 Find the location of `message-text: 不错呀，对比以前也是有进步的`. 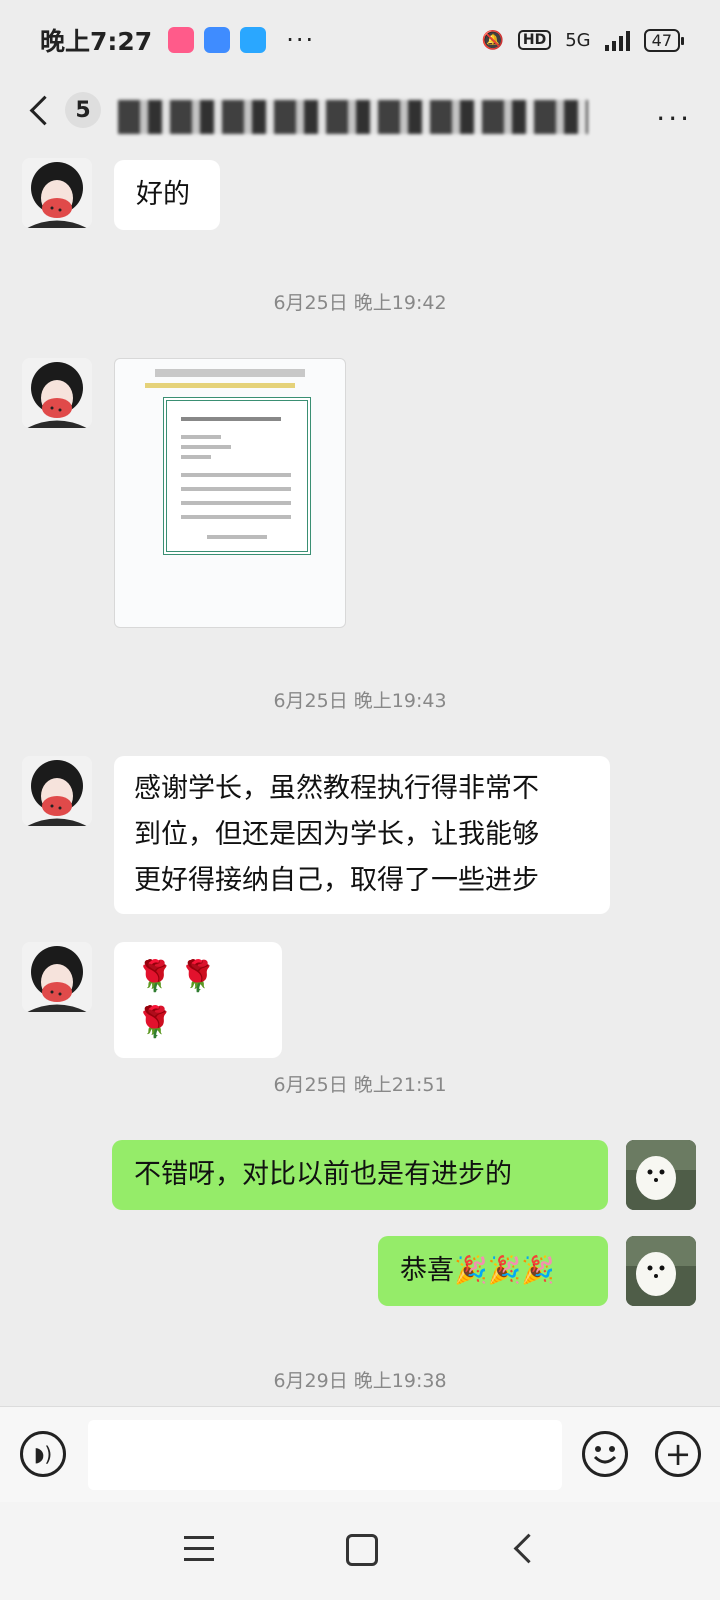

message-text: 不错呀，对比以前也是有进步的 is located at coordinates (323, 1174).